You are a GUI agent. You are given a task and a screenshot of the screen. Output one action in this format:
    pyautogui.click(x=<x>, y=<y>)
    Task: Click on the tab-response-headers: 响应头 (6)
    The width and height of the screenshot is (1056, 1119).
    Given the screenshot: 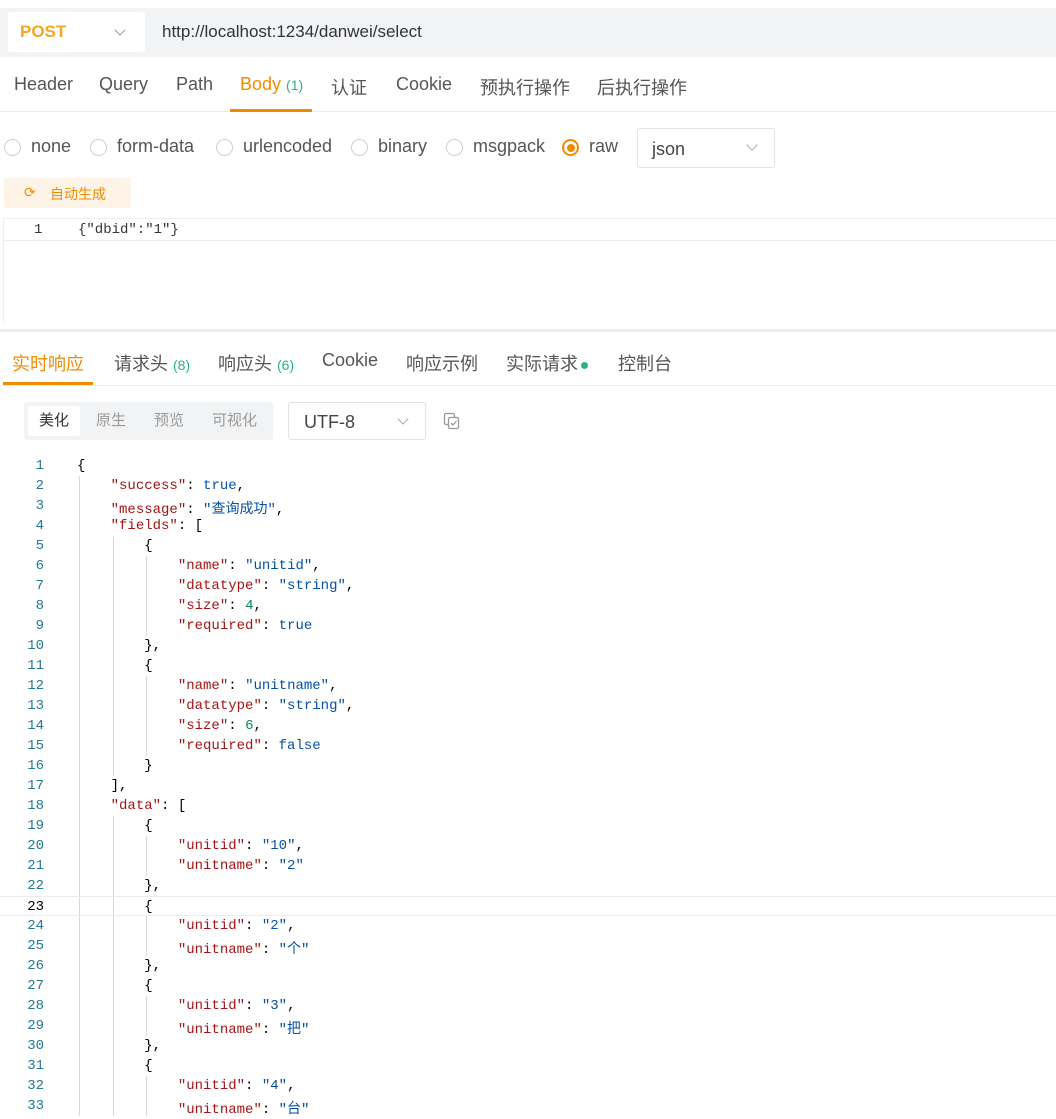 What is the action you would take?
    pyautogui.click(x=256, y=363)
    